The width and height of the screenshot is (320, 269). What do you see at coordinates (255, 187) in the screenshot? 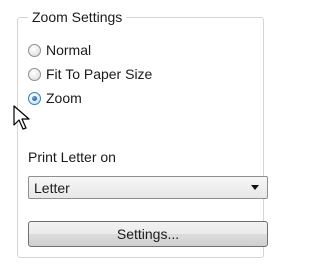
I see `chevron-down-icon` at bounding box center [255, 187].